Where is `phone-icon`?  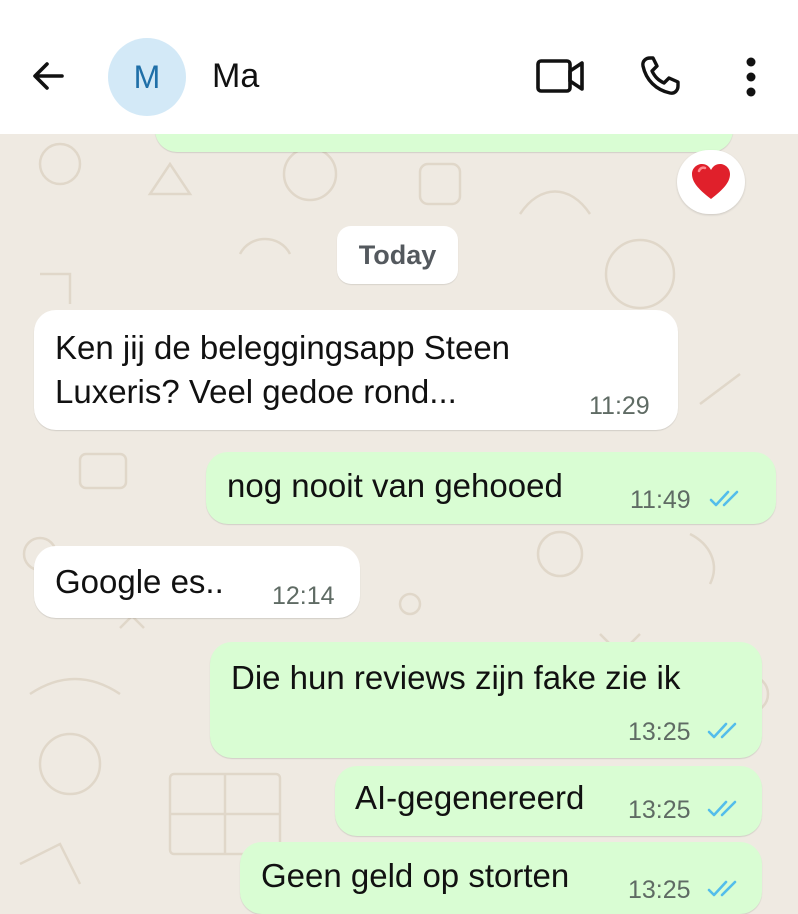
phone-icon is located at coordinates (660, 75).